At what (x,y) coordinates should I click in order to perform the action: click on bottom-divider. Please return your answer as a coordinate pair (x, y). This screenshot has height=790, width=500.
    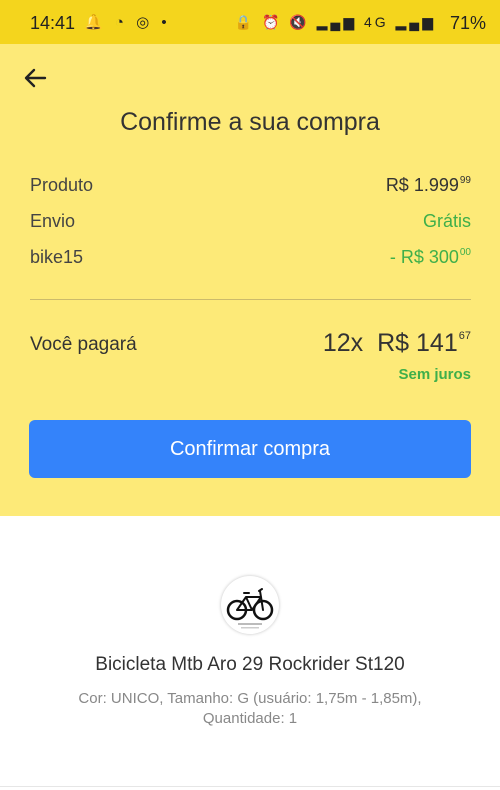
    Looking at the image, I should click on (250, 786).